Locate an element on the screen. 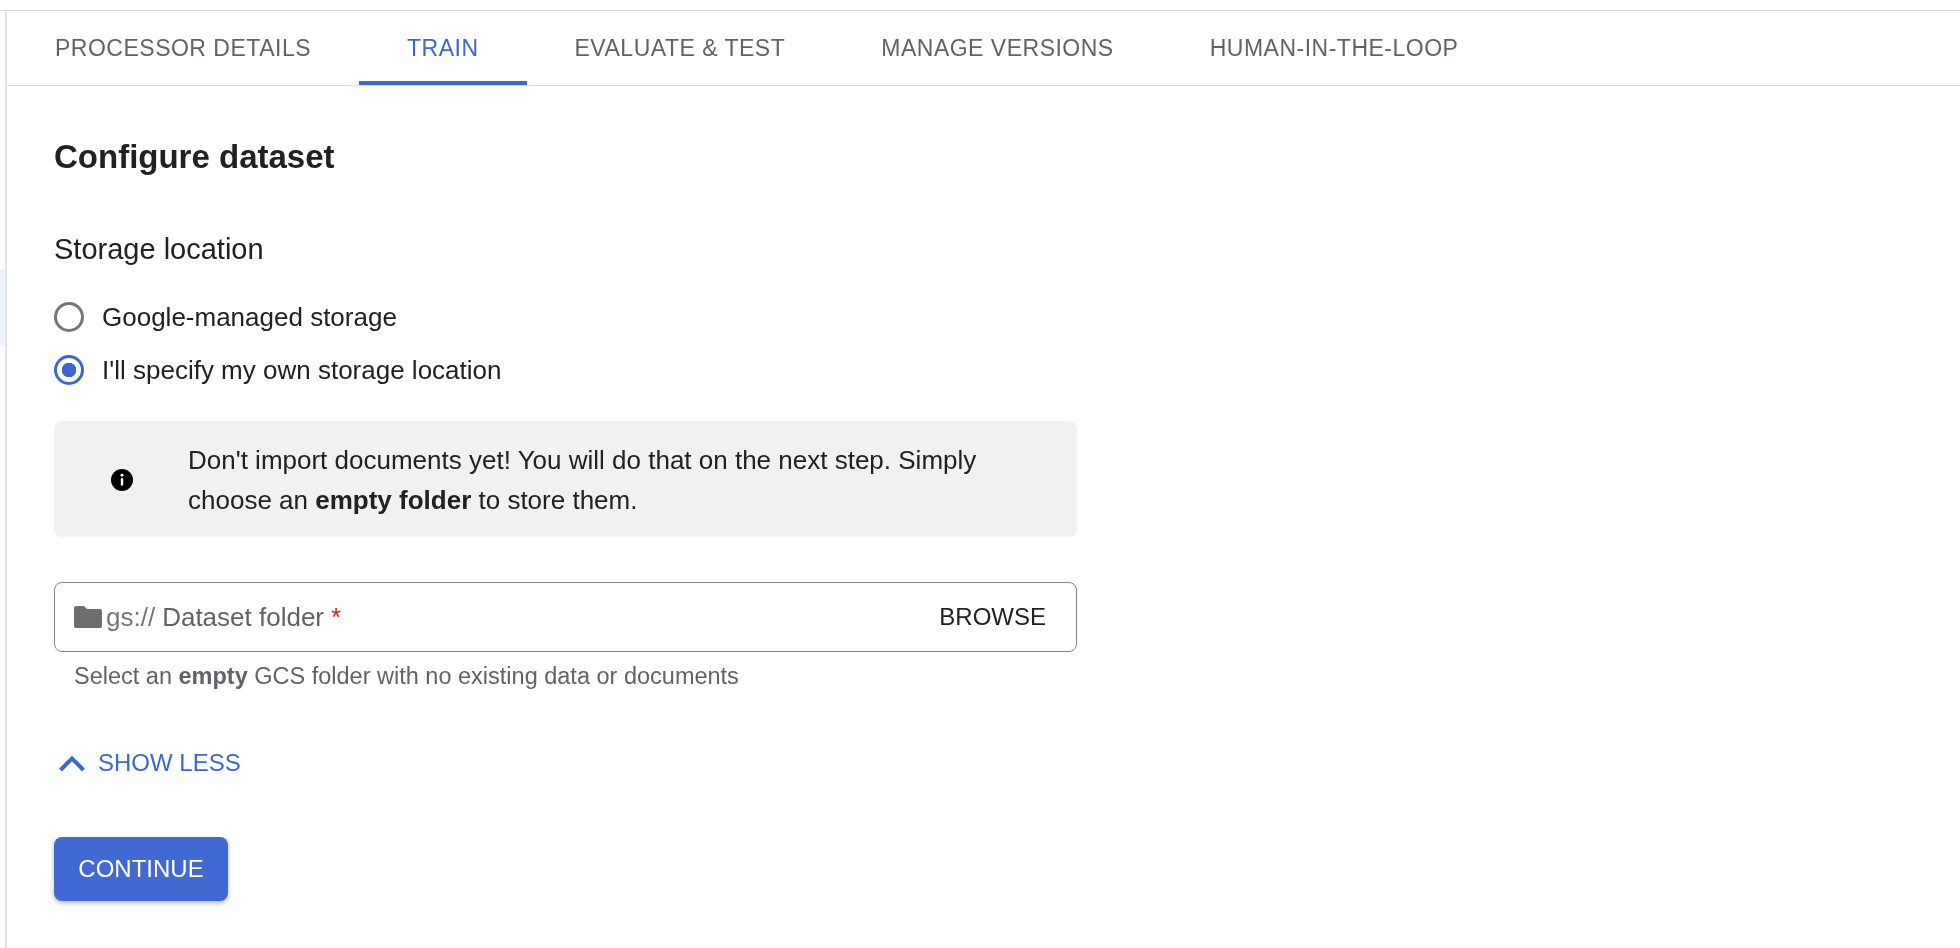 This screenshot has height=948, width=1960. continue-button: CONTINUE is located at coordinates (141, 869).